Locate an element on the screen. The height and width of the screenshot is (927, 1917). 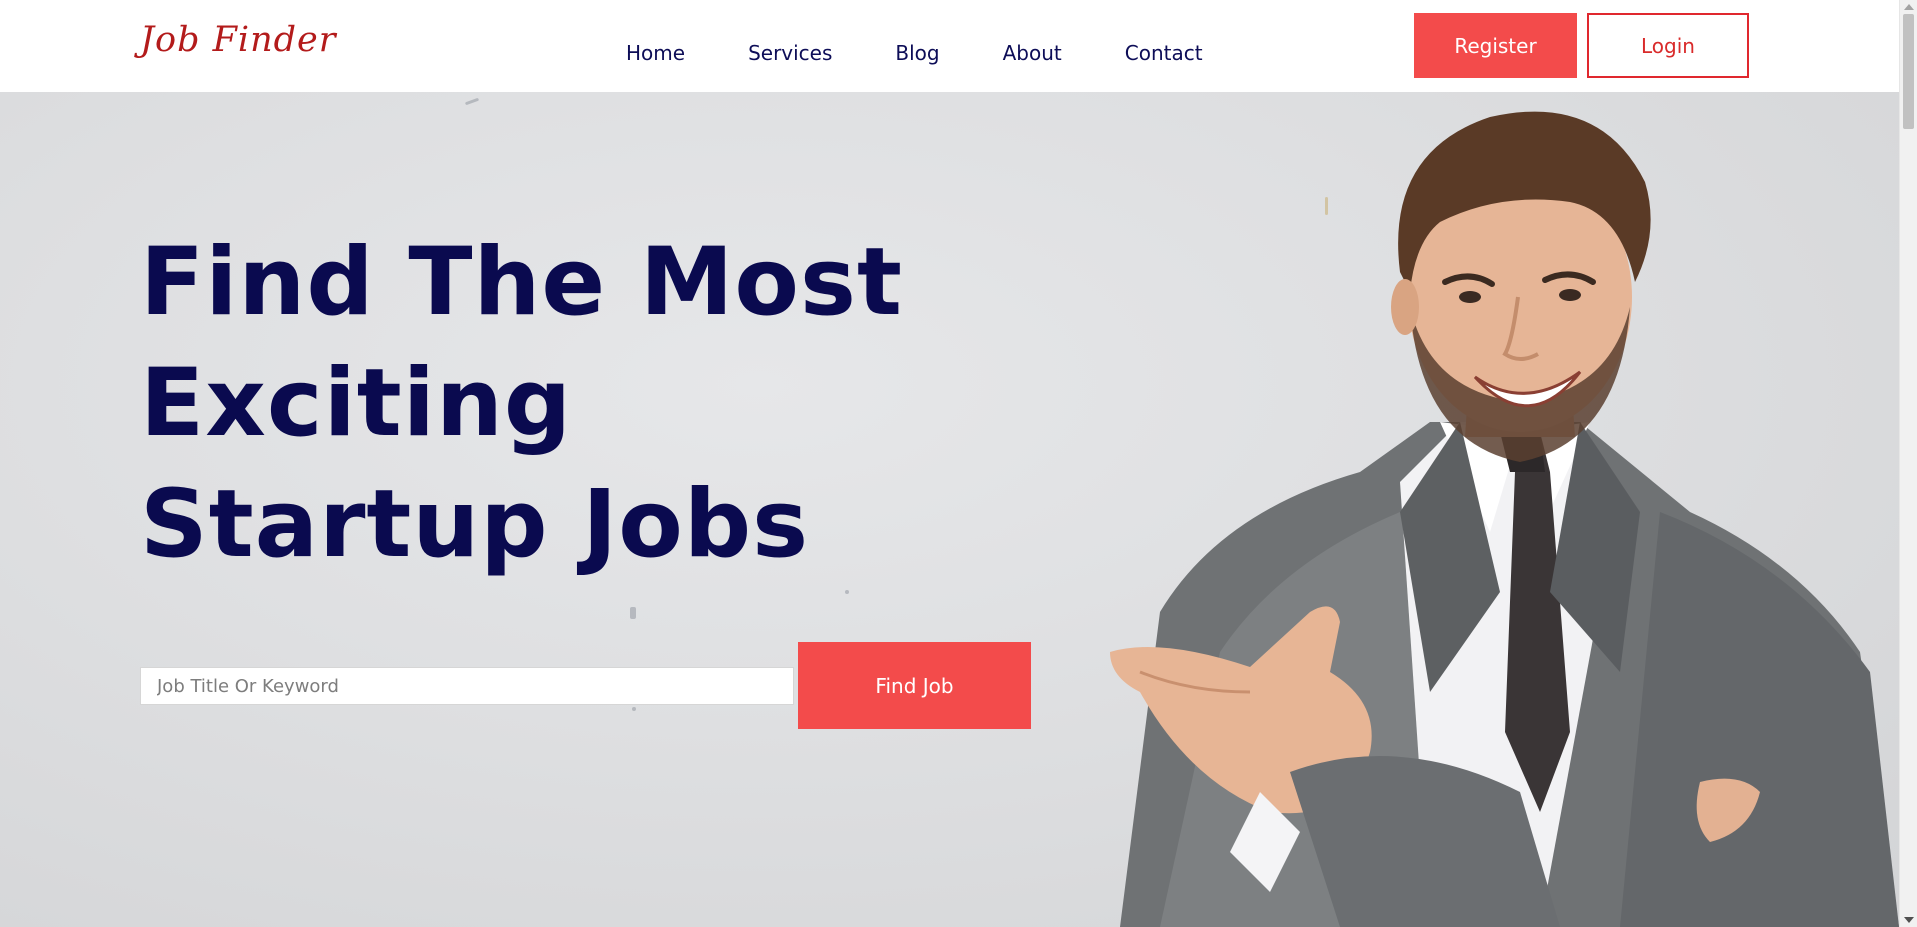
main-nav: Home Services Blog About Contact is located at coordinates (914, 53).